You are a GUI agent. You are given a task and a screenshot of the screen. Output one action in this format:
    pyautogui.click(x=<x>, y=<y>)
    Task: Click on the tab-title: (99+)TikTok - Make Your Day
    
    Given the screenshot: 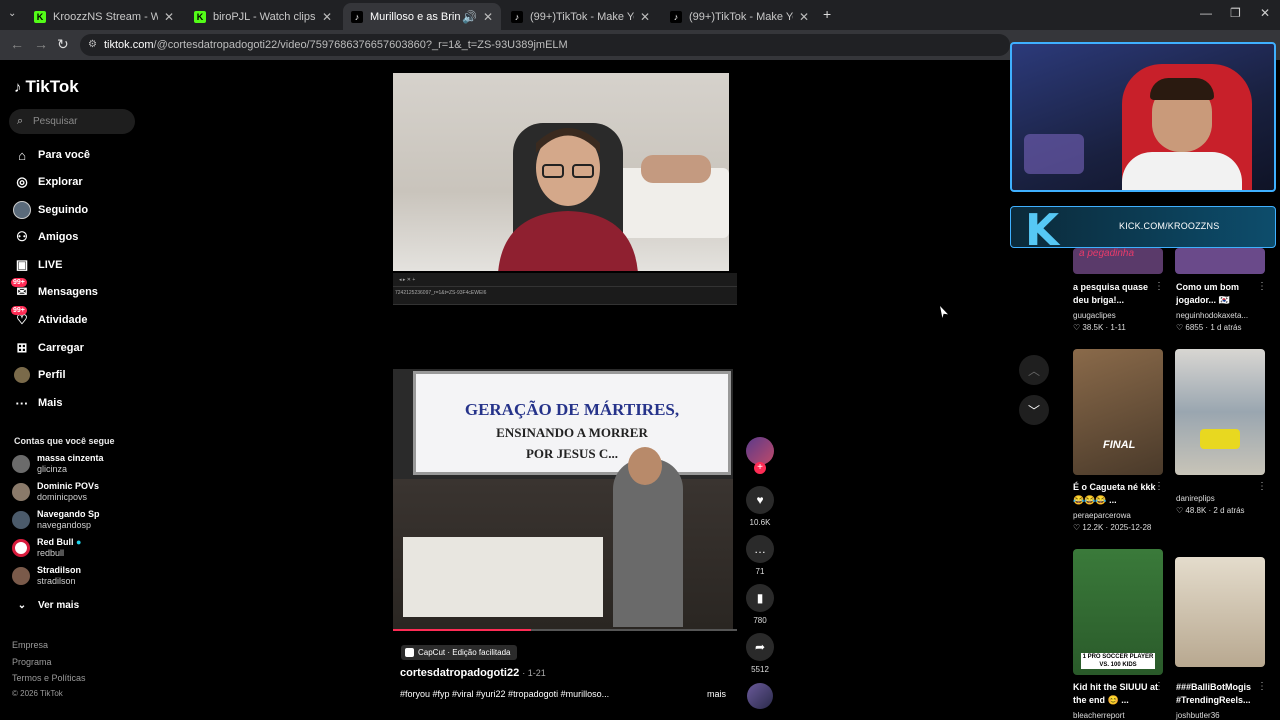 What is the action you would take?
    pyautogui.click(x=741, y=16)
    